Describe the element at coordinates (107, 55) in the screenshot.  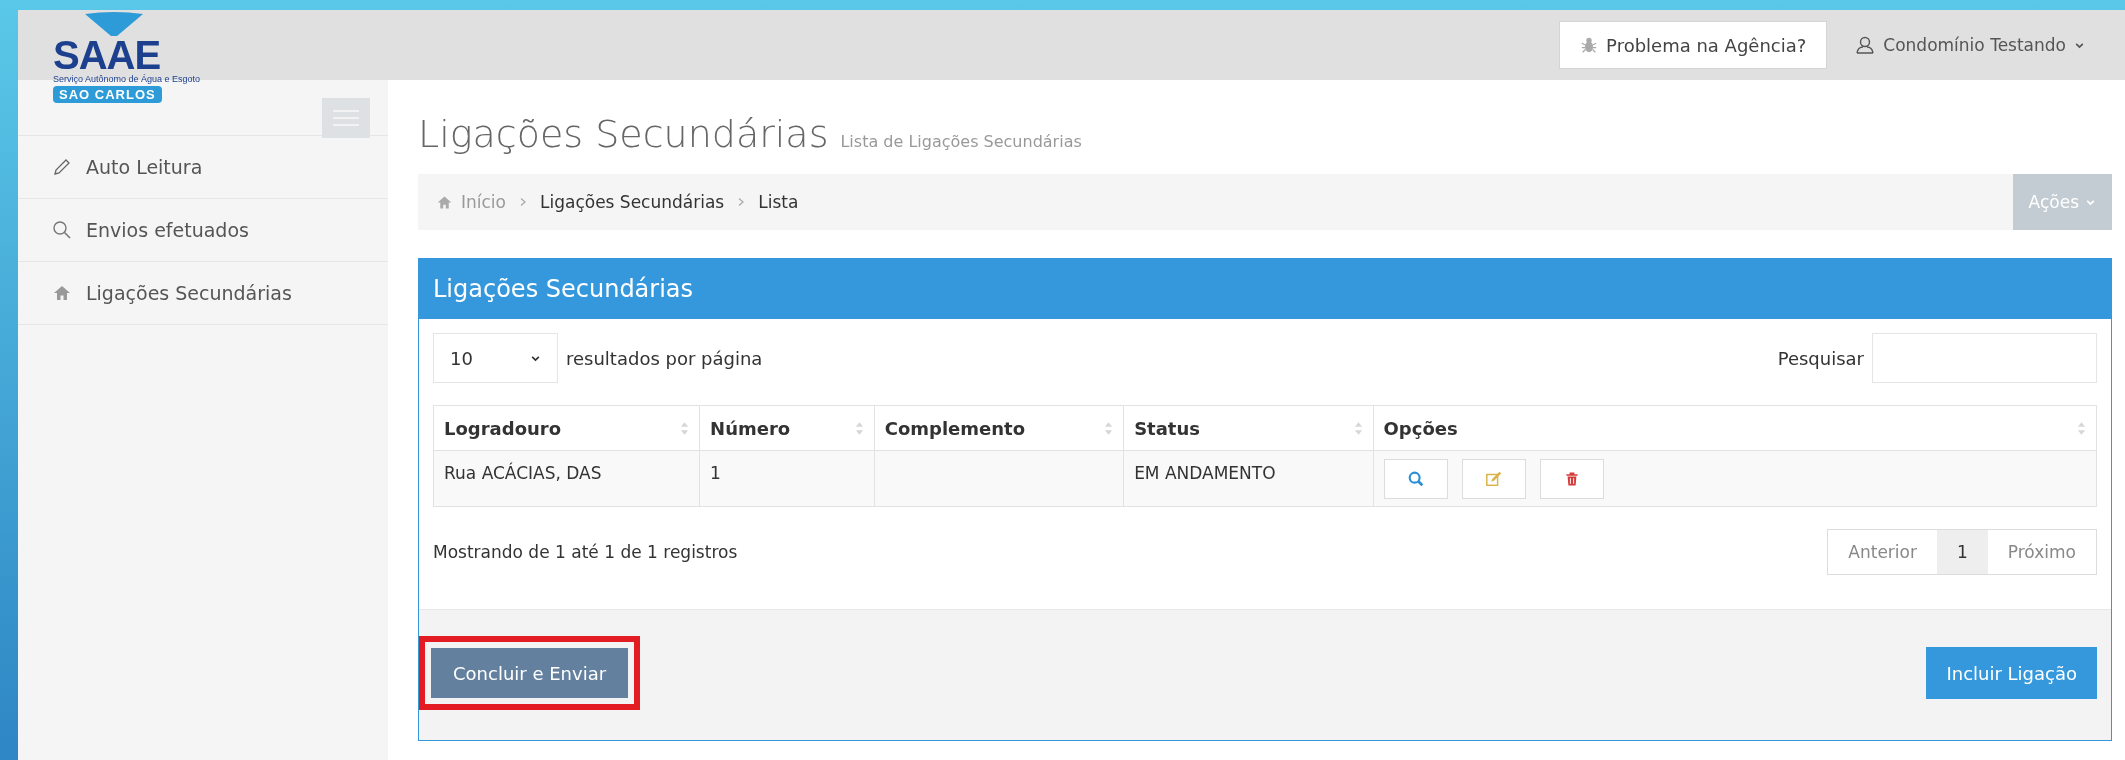
I see `logo-name: SAAE` at that location.